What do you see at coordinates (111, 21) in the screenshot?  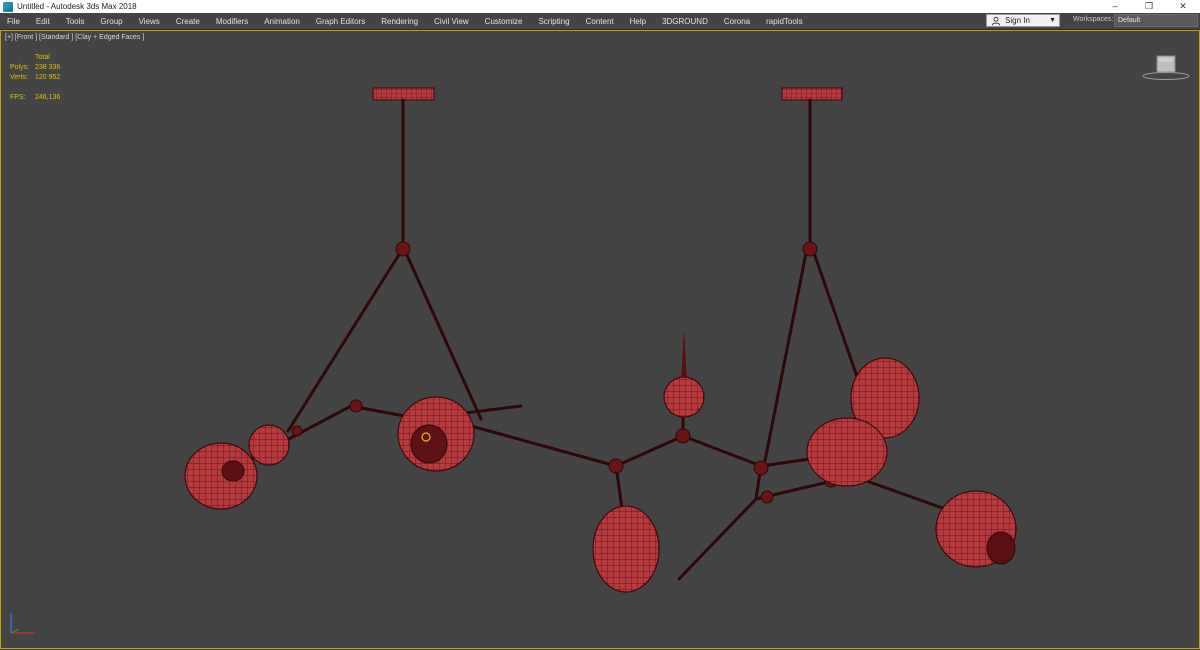 I see `menu-group: Group` at bounding box center [111, 21].